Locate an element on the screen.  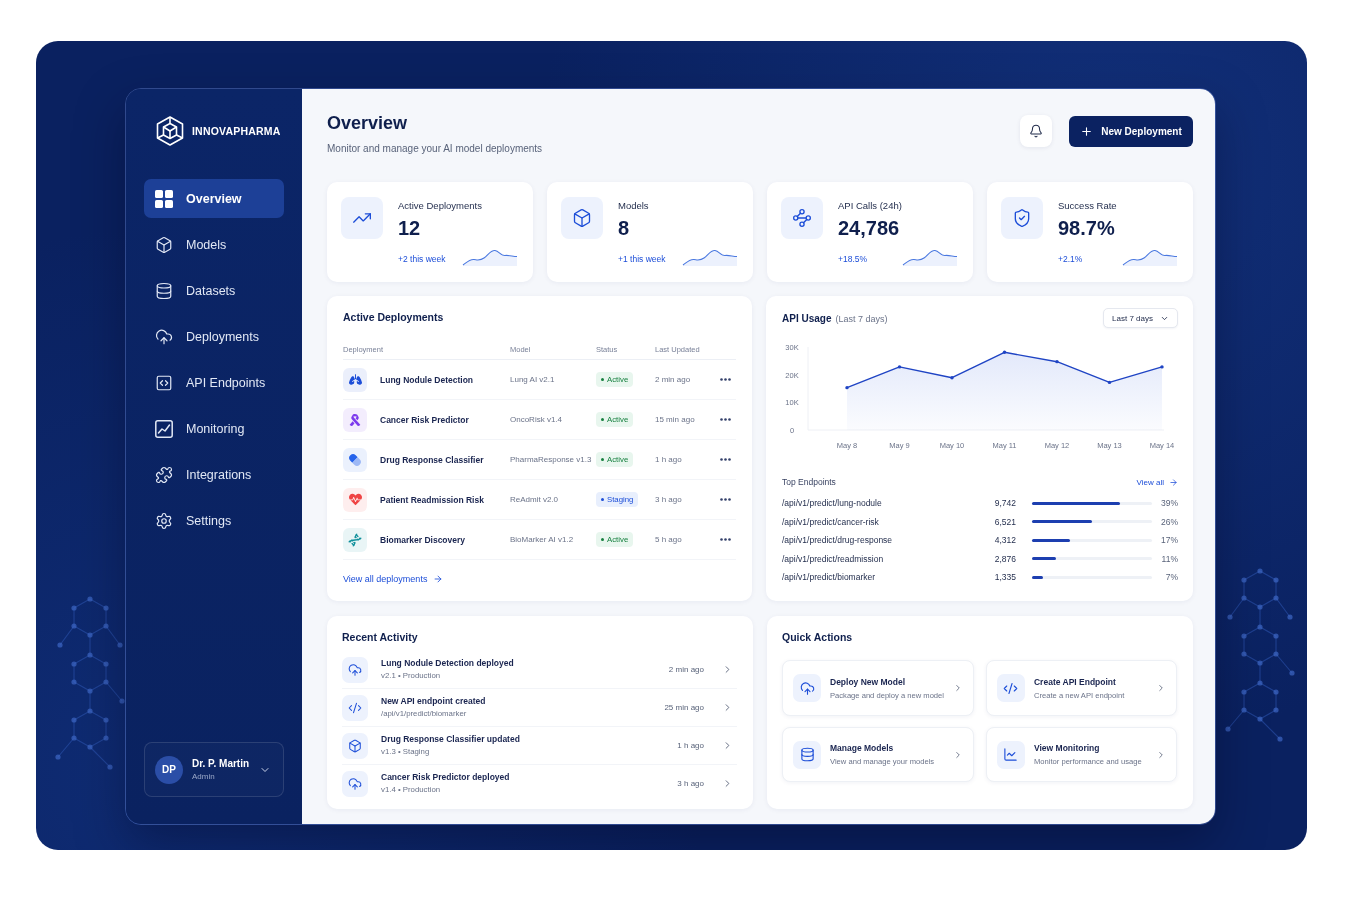
model-cell-text: PharmaResponse v1.3 is located at coordinates (551, 459).